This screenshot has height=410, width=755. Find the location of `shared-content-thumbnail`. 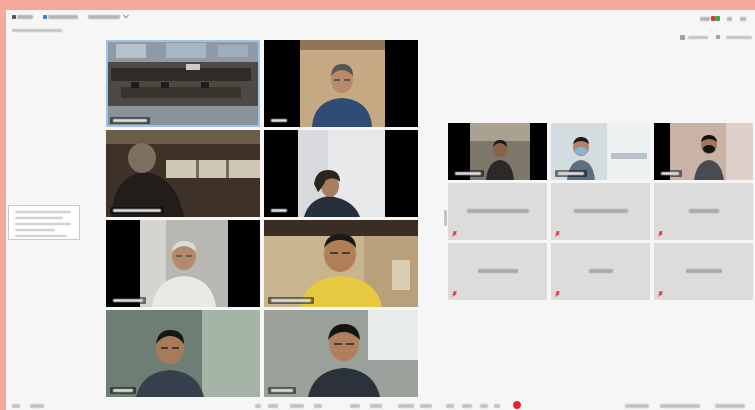

shared-content-thumbnail is located at coordinates (44, 222).